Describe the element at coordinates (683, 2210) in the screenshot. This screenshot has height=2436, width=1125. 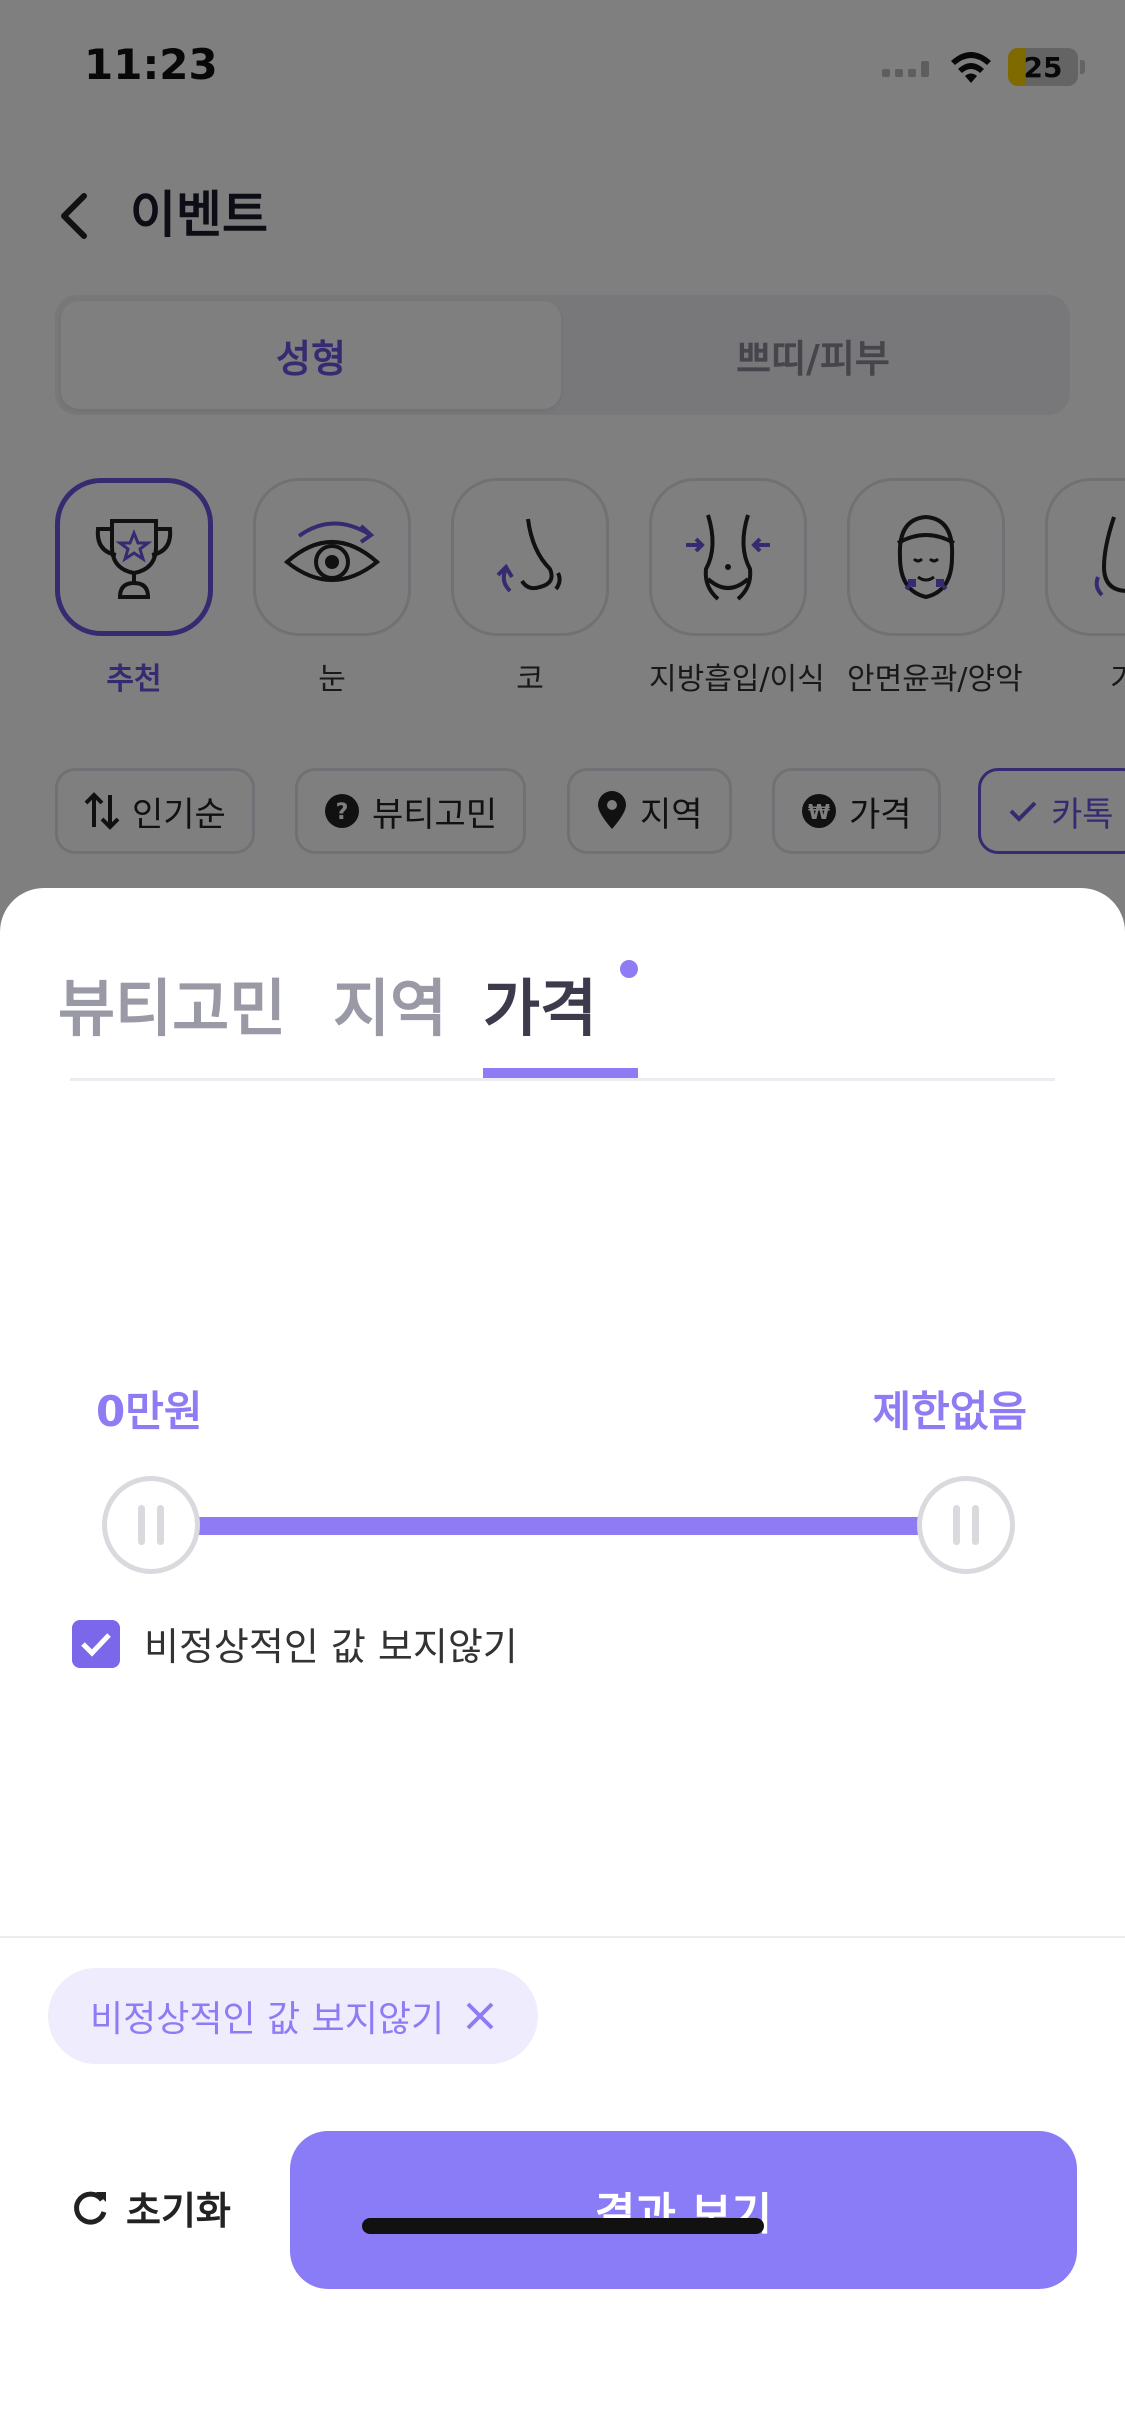
I see `show-results-button: 결과 보기` at that location.